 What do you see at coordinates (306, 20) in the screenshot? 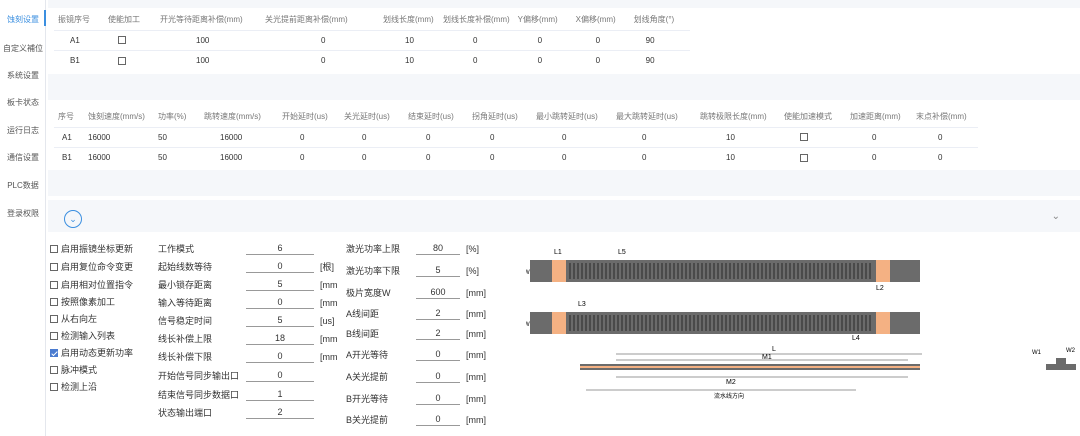
I see `col-header: 关光提前距离补偿(mm)` at bounding box center [306, 20].